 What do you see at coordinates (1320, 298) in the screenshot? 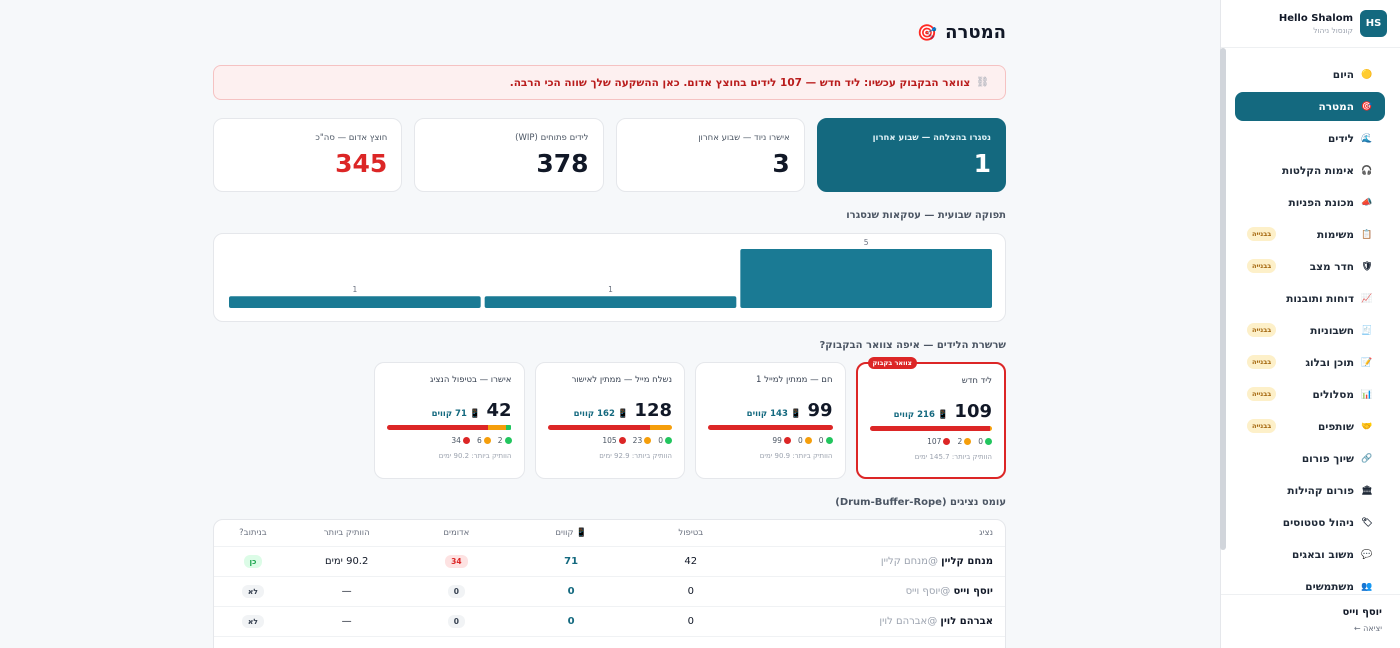
I see `sidebar-item-label: דוחות ותובנות` at bounding box center [1320, 298].